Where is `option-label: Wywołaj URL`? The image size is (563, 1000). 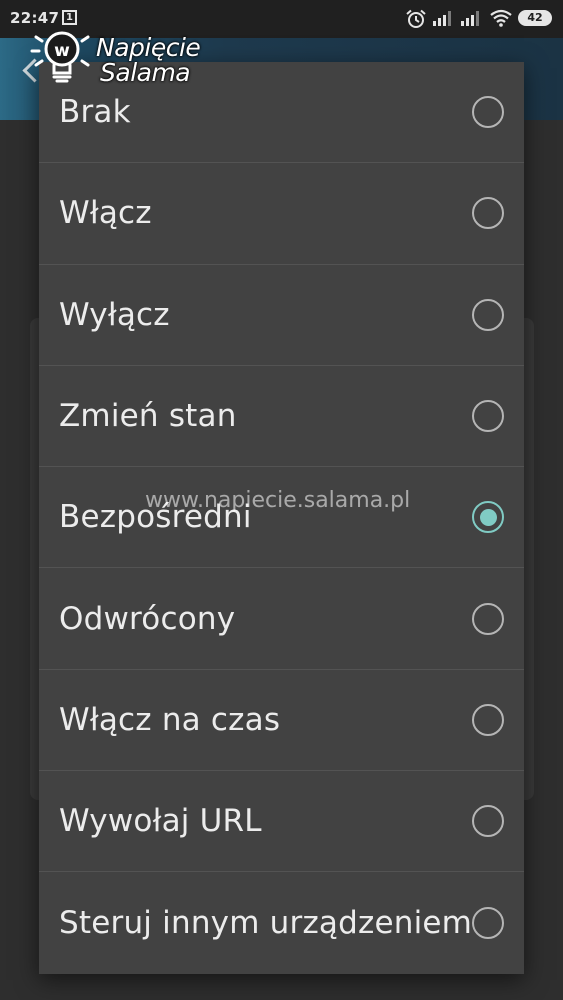
option-label: Wywołaj URL is located at coordinates (160, 821).